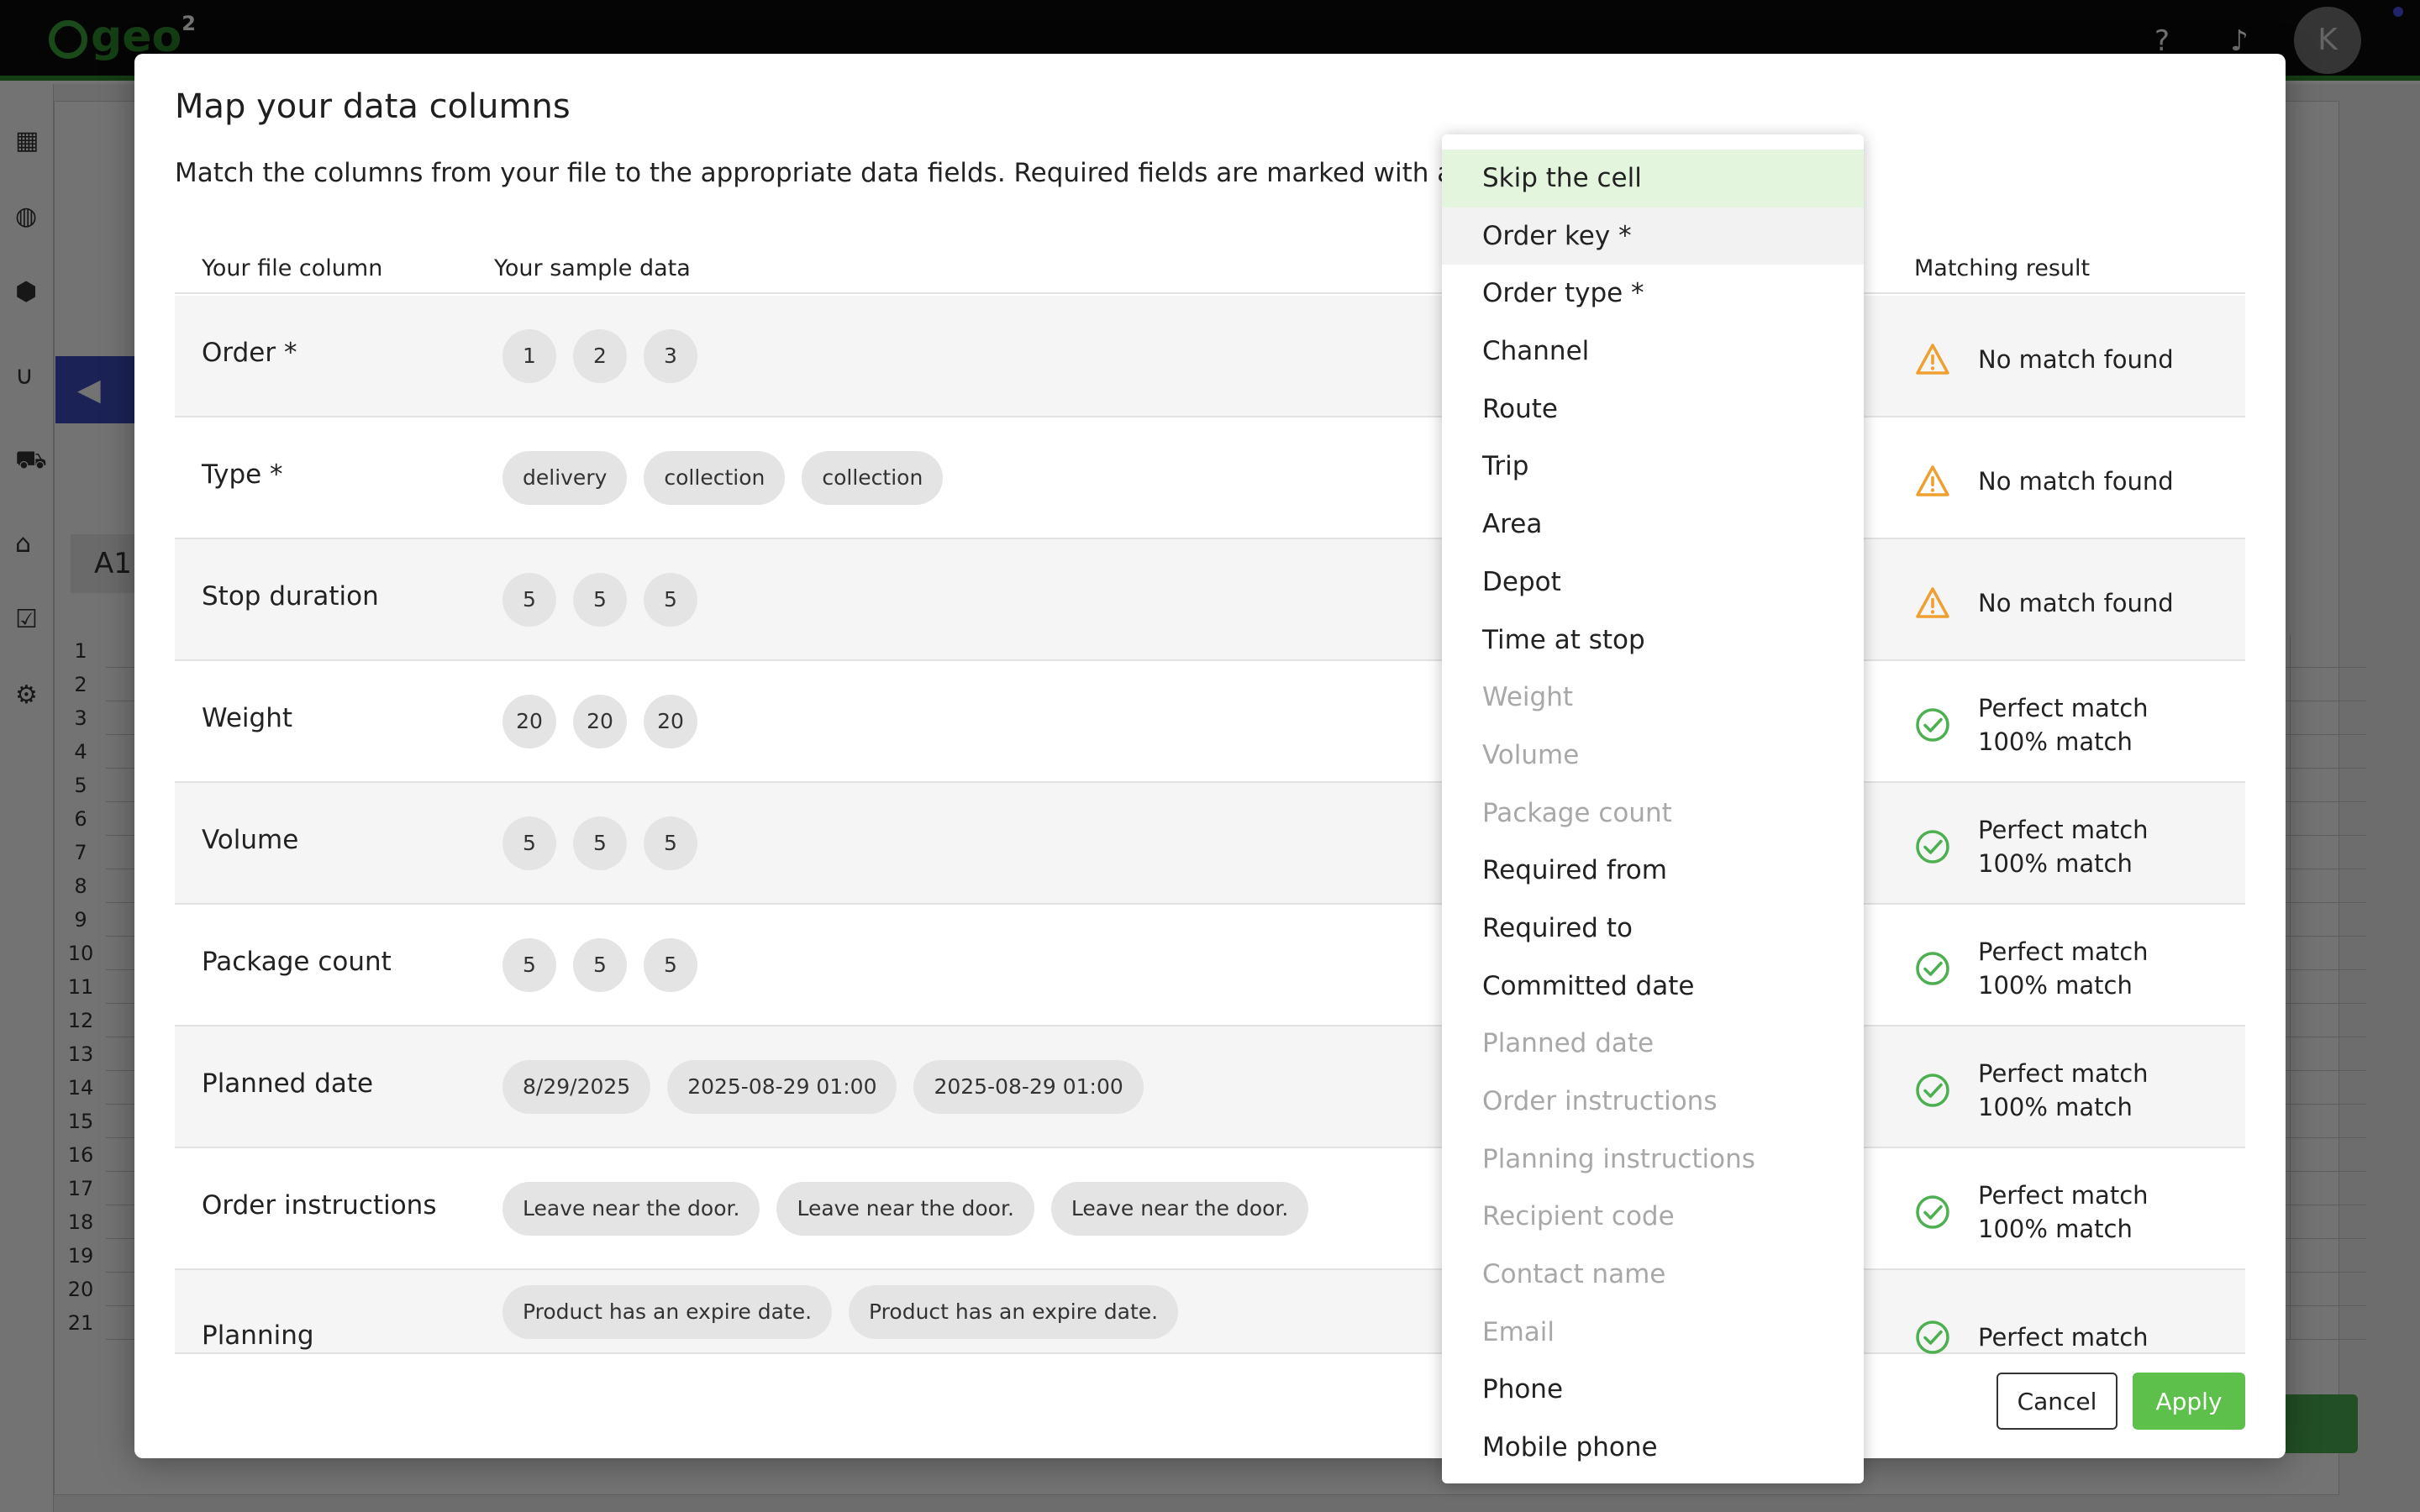 This screenshot has width=2420, height=1512. What do you see at coordinates (576, 1087) in the screenshot?
I see `sample-chip: 8/29/2025` at bounding box center [576, 1087].